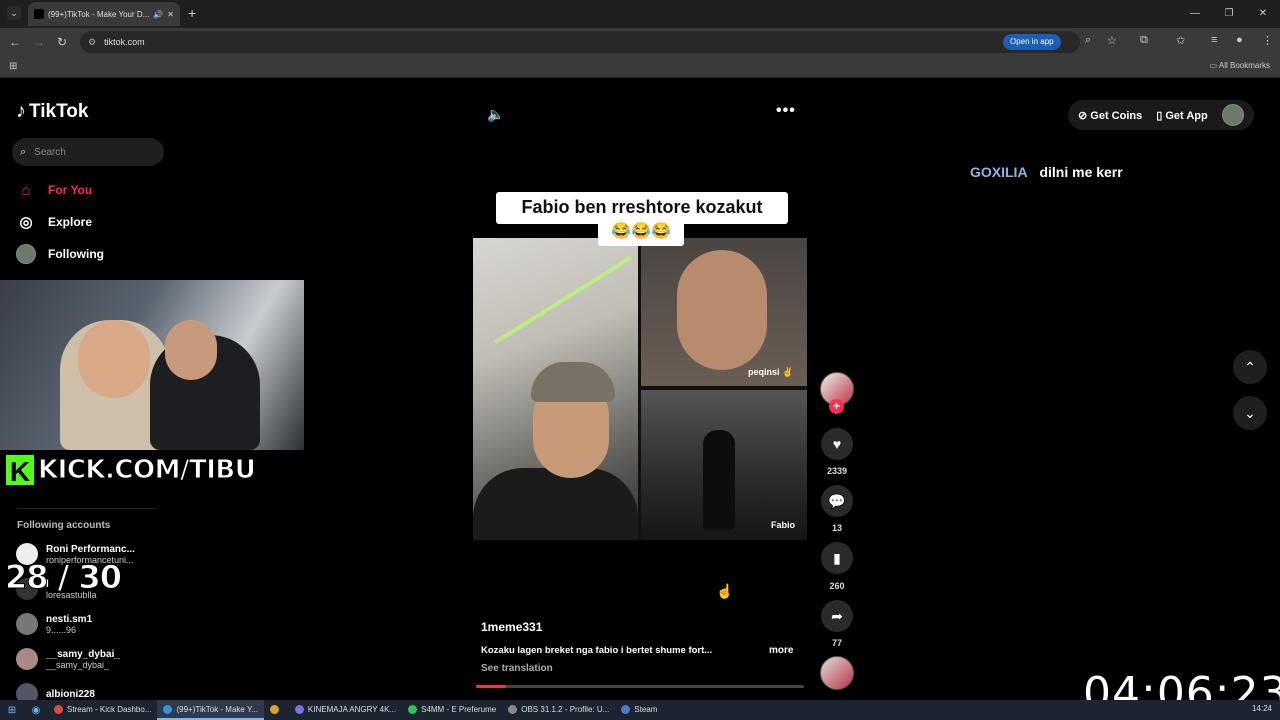 The width and height of the screenshot is (1280, 720). Describe the element at coordinates (640, 67) in the screenshot. I see `bookmarks-bar: ⊞ ▭ All Bookmarks` at that location.